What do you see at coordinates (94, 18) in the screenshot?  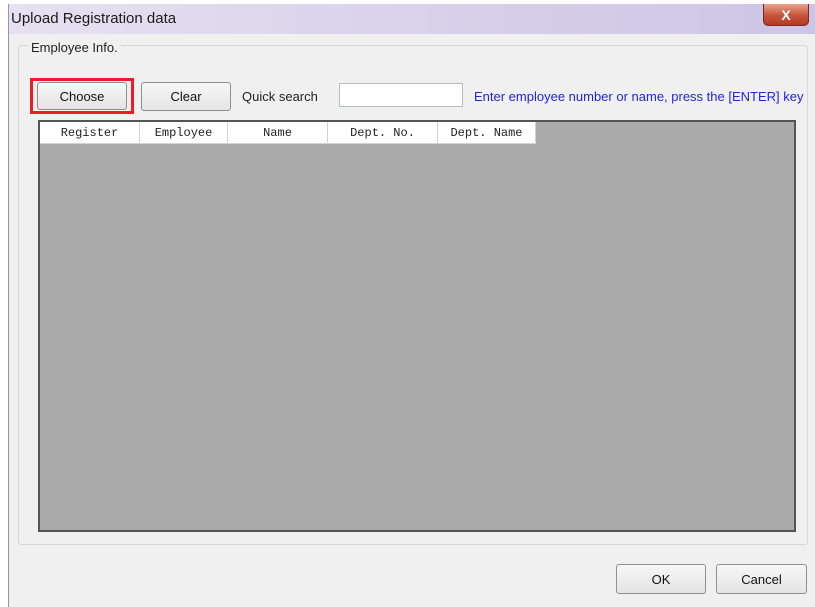 I see `window-title: Upload Registration data` at bounding box center [94, 18].